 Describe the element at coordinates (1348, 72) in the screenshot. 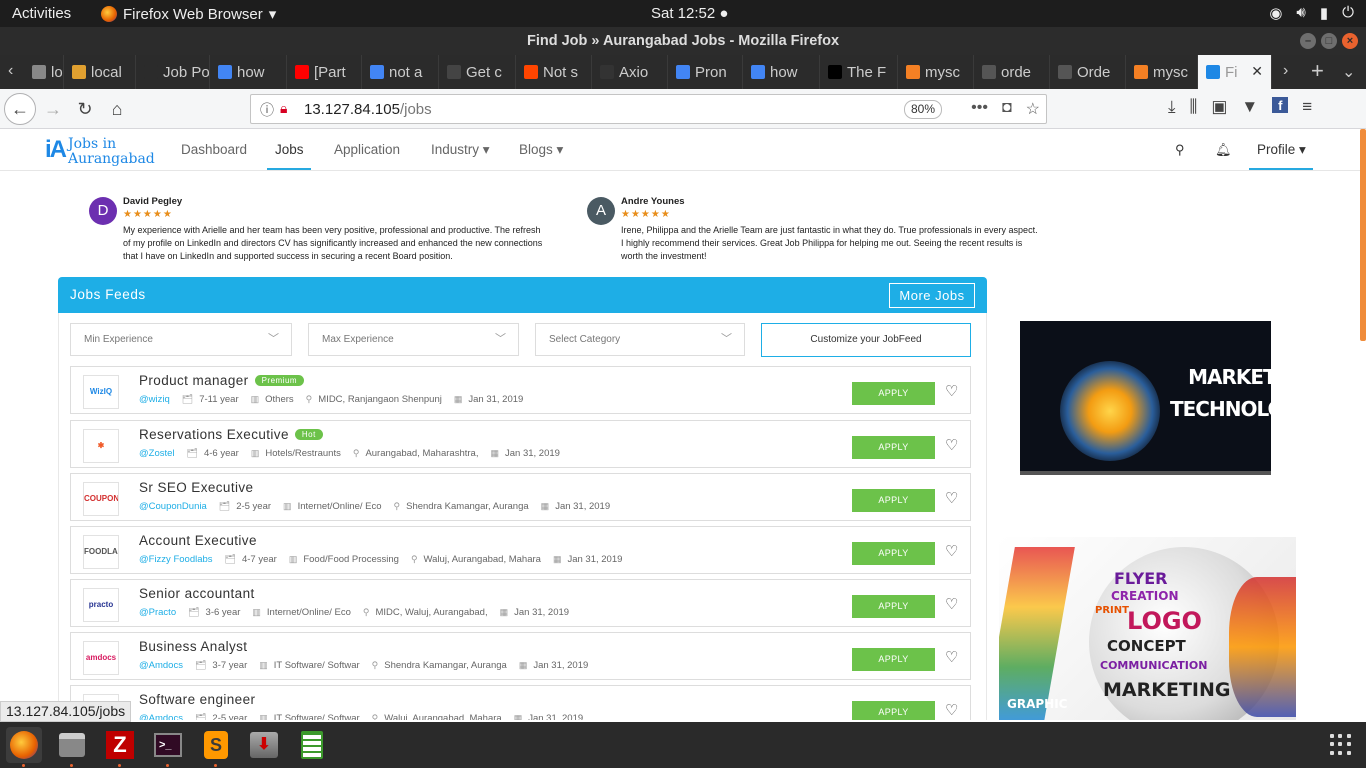

I see `tab-list-icon: ⌄` at that location.